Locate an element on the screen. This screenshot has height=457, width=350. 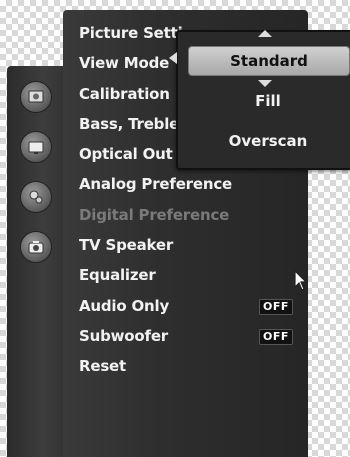
mouse-cursor-icon is located at coordinates (301, 280).